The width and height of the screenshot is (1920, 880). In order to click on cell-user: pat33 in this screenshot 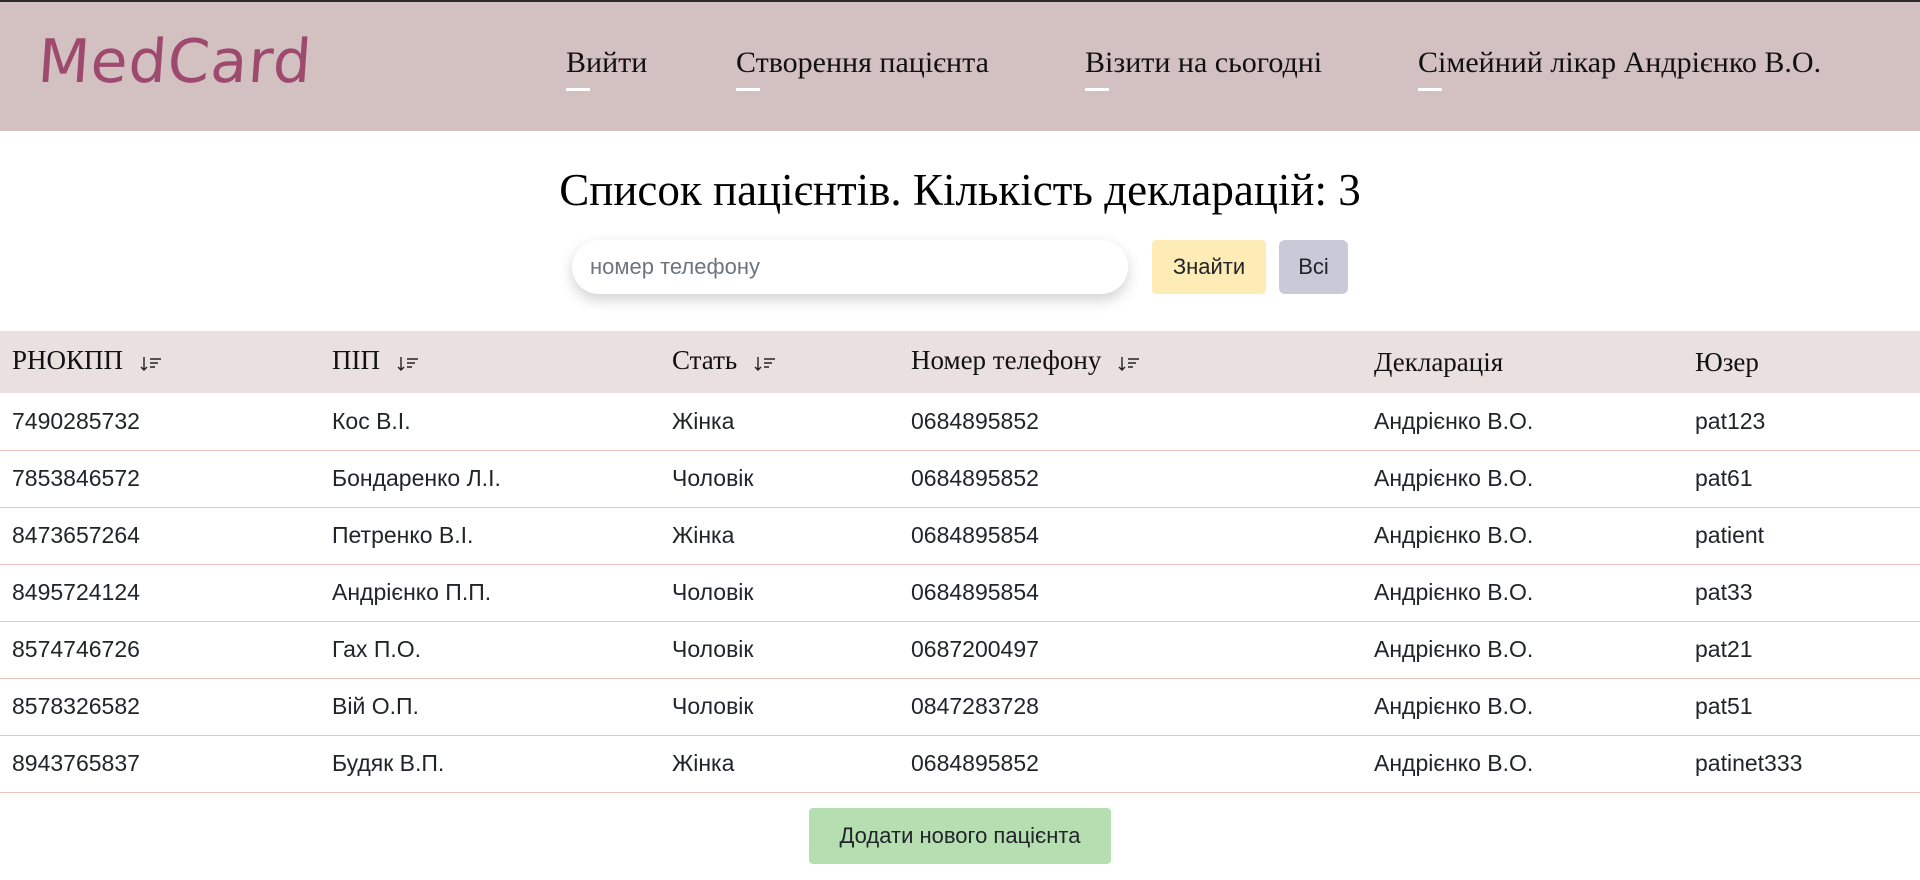, I will do `click(1724, 592)`.